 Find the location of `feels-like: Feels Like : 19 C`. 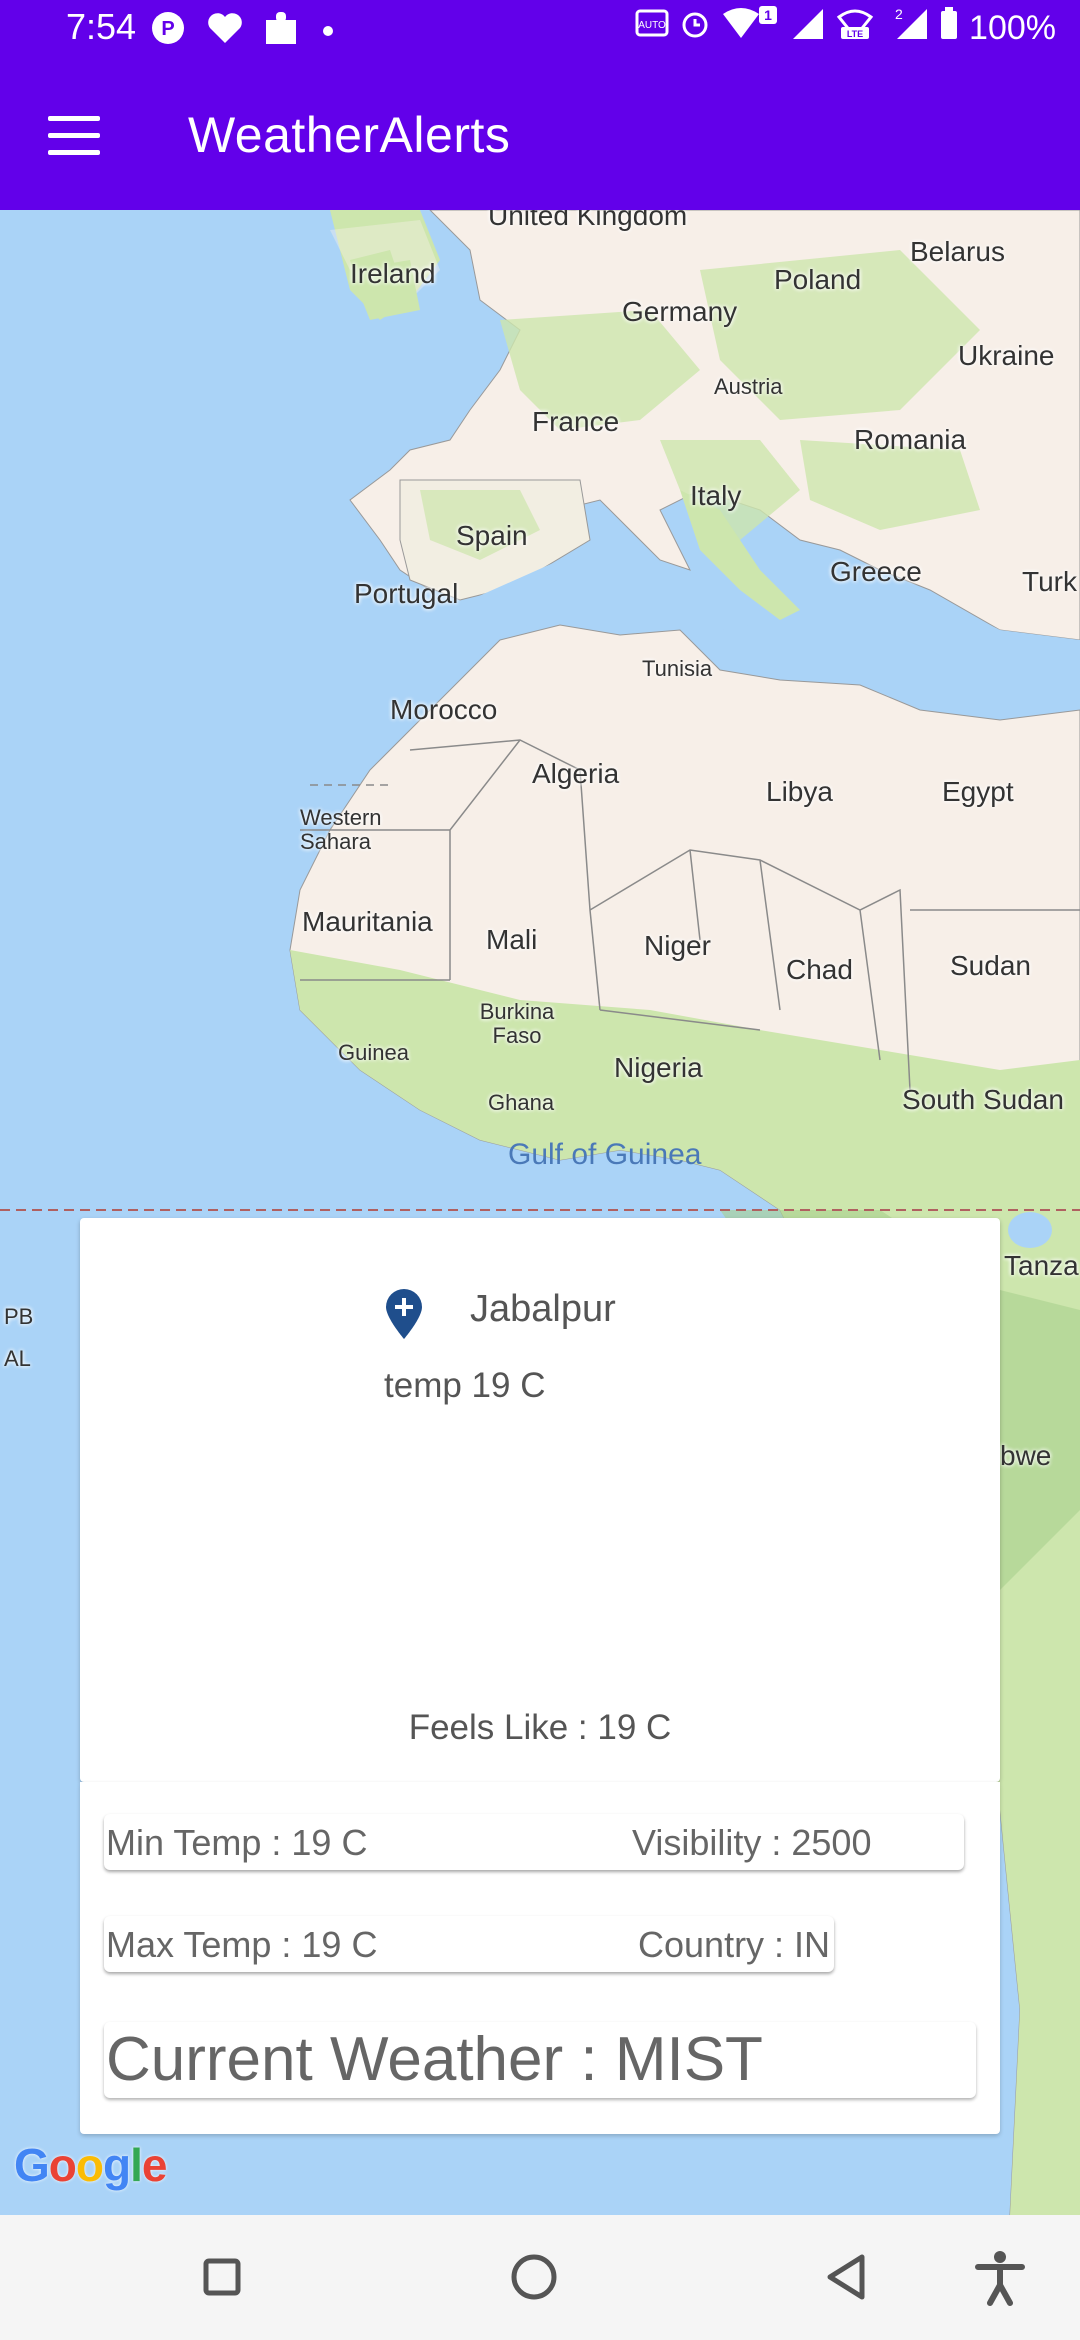

feels-like: Feels Like : 19 C is located at coordinates (540, 1727).